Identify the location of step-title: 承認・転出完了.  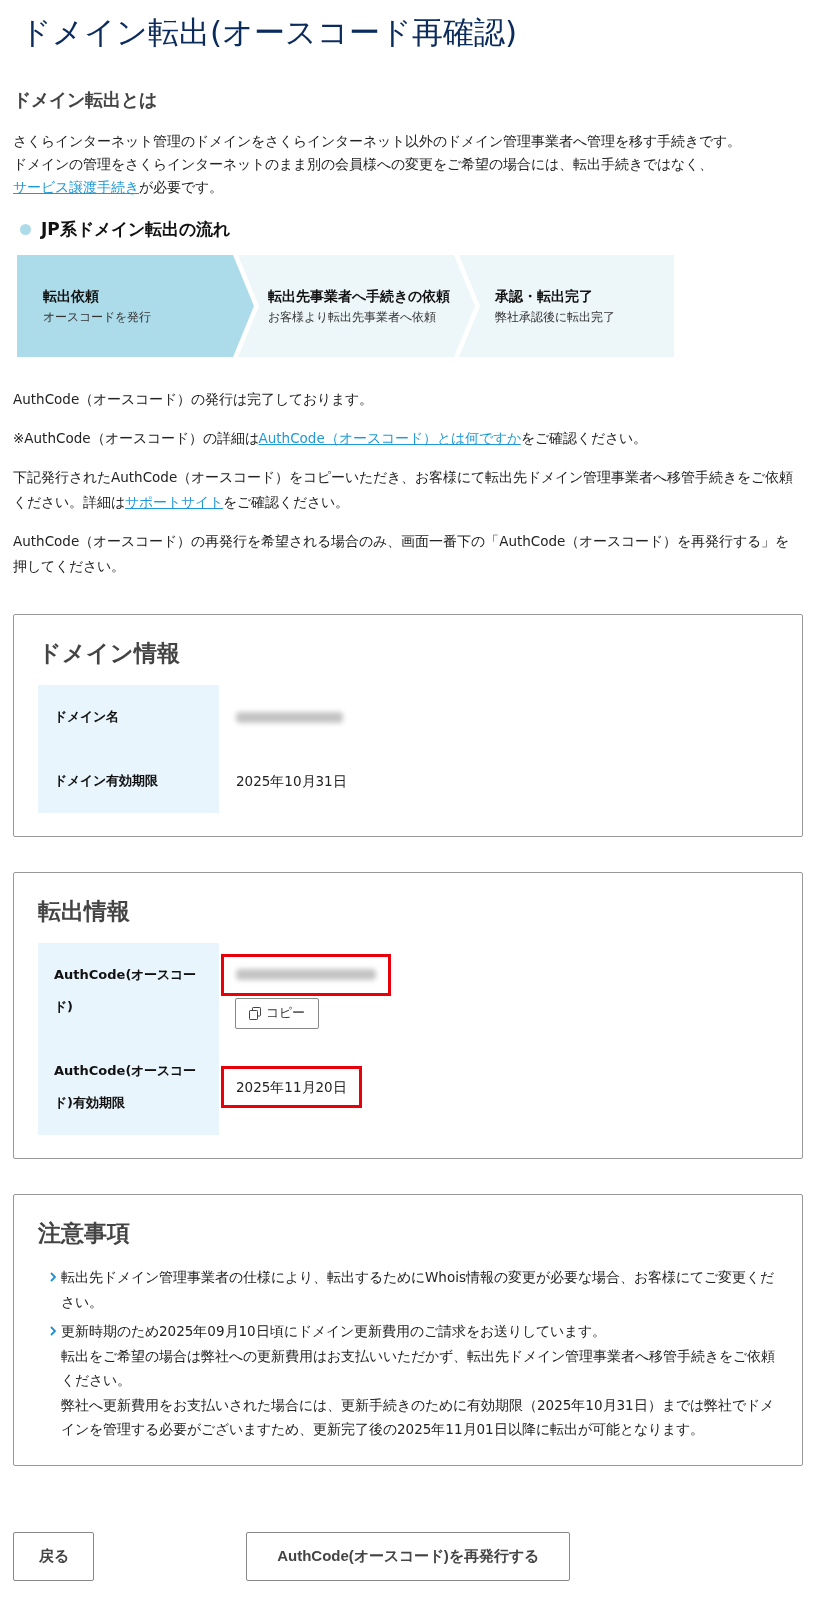
(544, 296).